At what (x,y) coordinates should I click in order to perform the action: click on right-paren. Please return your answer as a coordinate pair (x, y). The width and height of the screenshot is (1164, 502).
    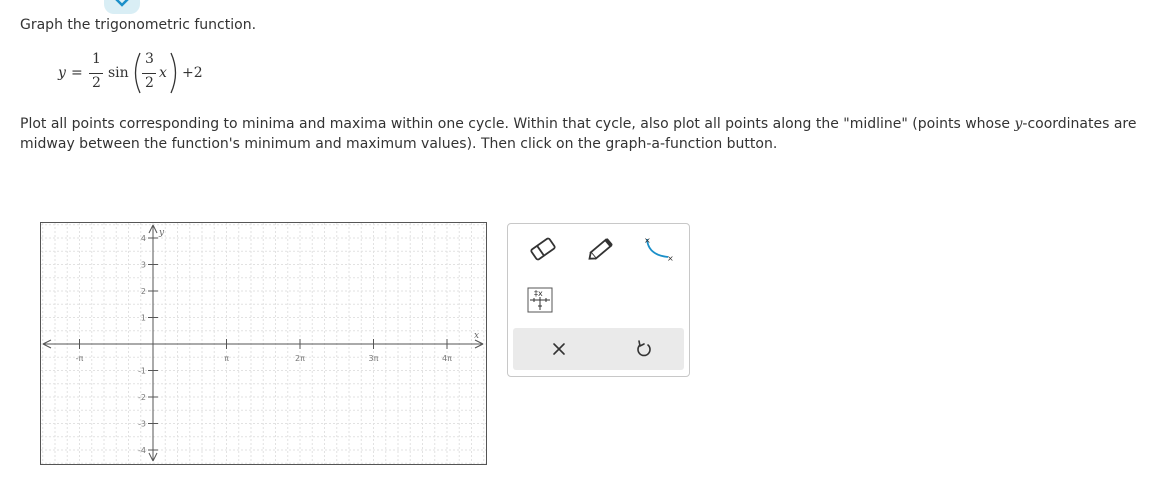
    Looking at the image, I should click on (173, 73).